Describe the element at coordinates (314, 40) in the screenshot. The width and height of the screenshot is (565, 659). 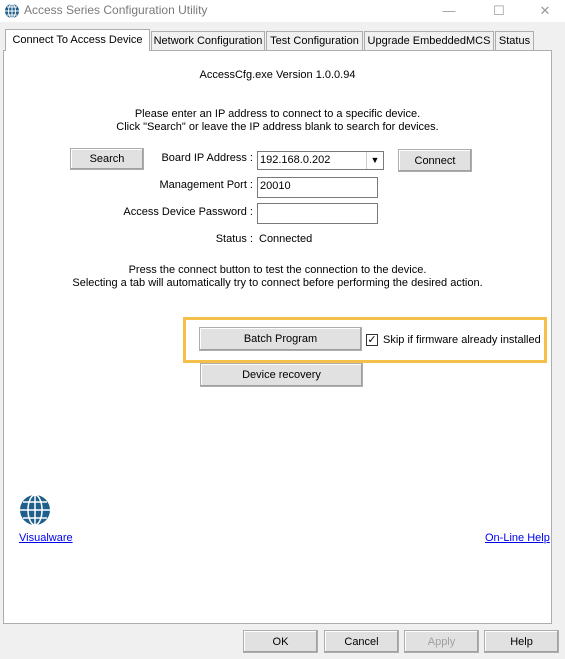
I see `tab-test-configuration: Test Configuration` at that location.